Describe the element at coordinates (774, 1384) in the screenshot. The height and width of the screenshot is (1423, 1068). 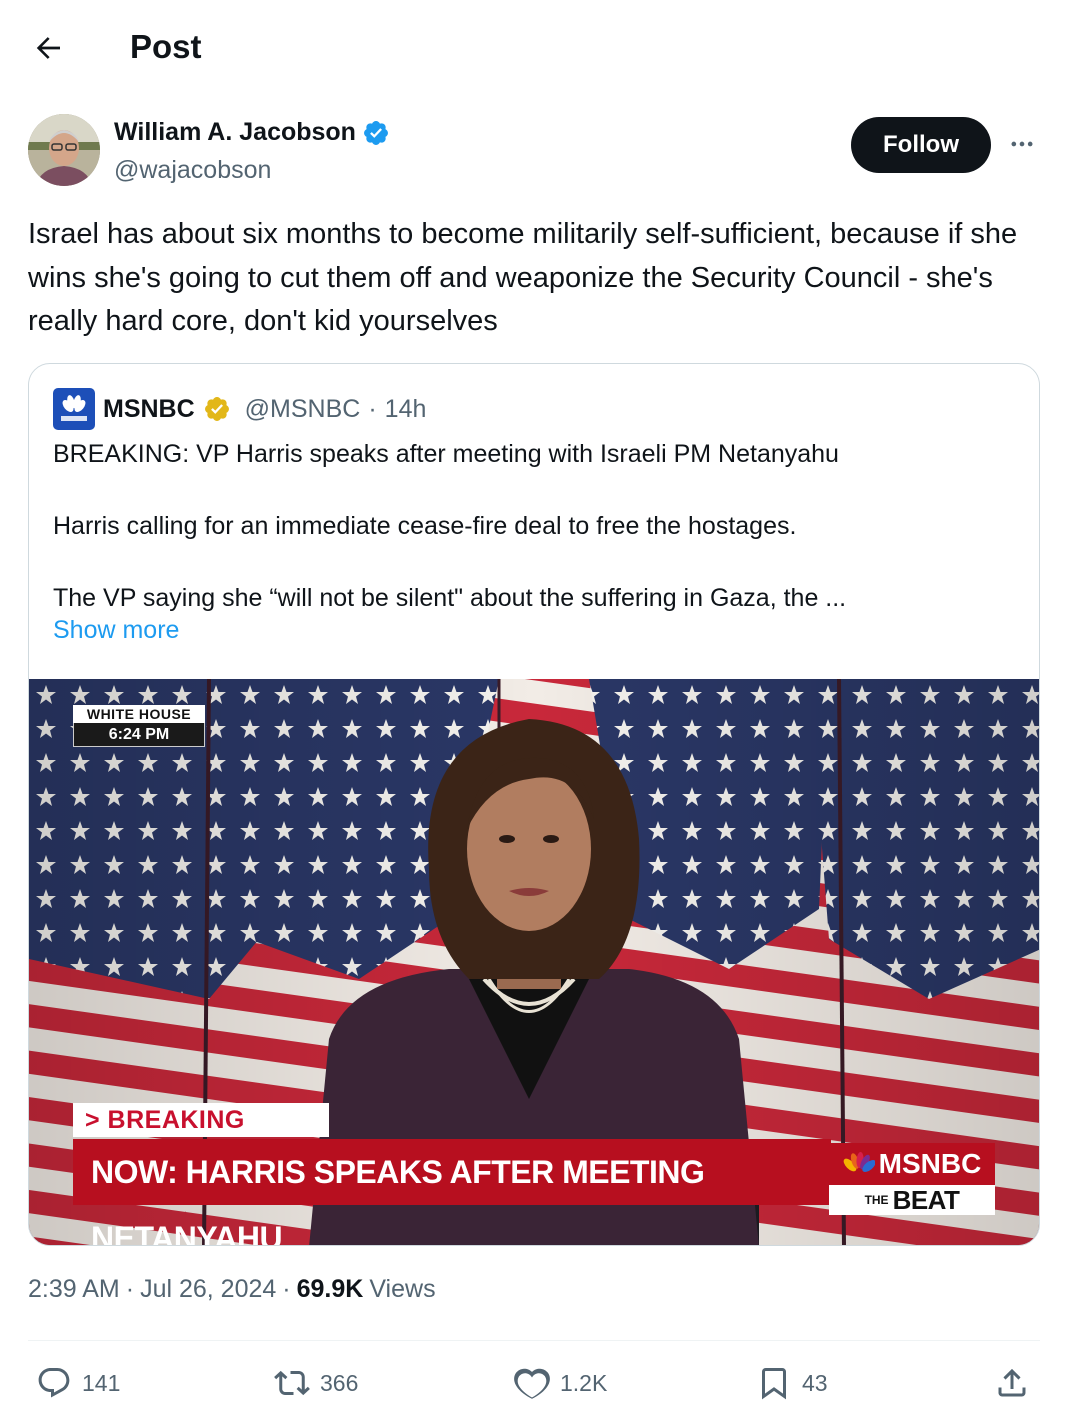
I see `bookmark-icon` at that location.